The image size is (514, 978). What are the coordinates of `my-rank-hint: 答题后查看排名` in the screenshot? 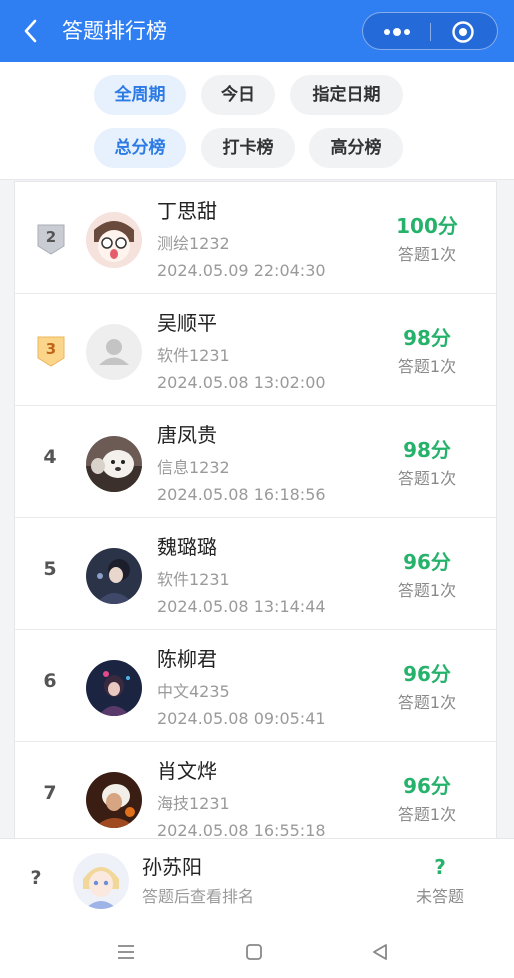 It's located at (198, 896).